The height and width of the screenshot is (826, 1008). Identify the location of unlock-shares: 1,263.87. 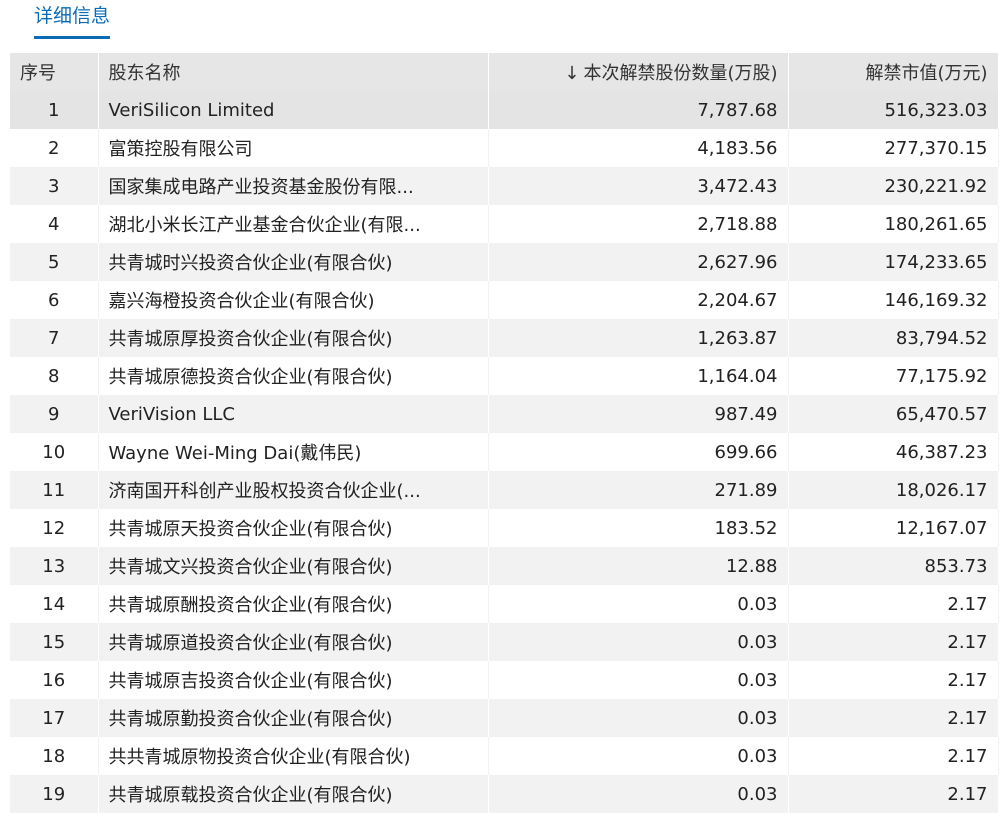
(638, 338).